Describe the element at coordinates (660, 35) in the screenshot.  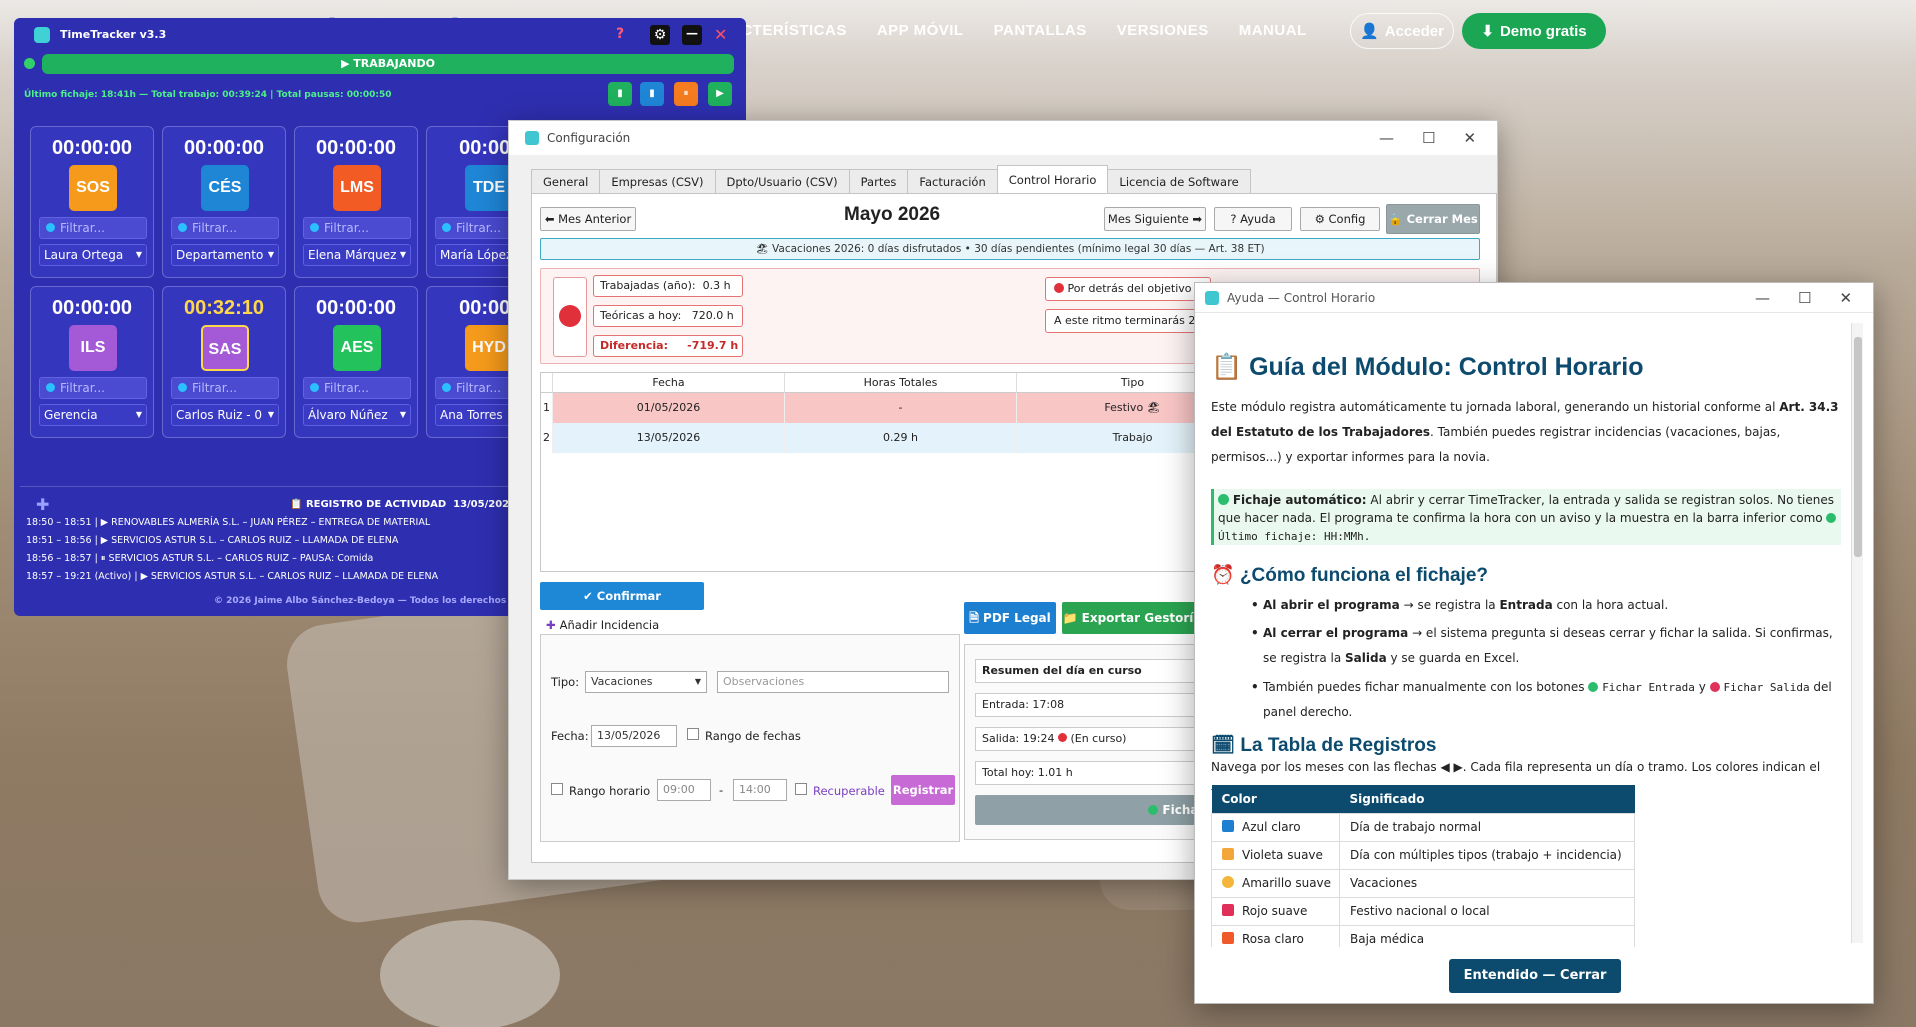
I see `gear-icon: ⚙` at that location.